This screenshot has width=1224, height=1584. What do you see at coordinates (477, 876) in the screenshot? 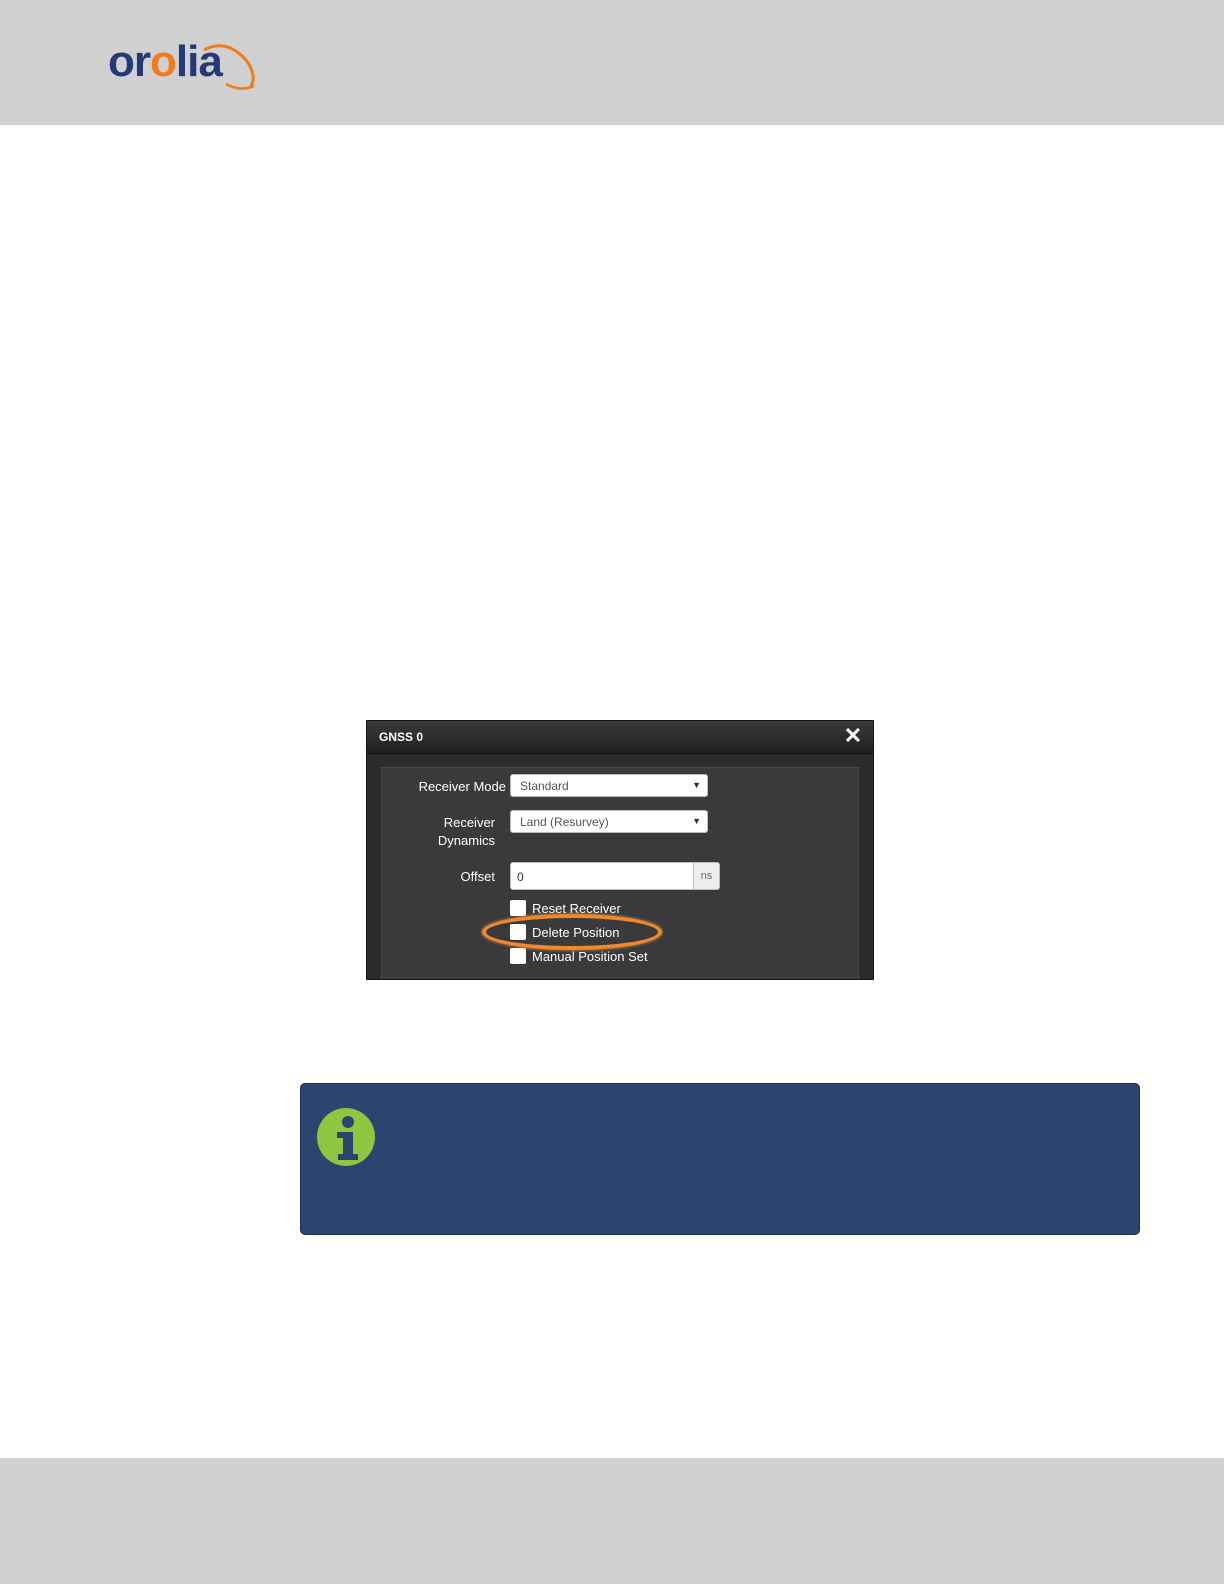
I see `offset-label: Offset` at bounding box center [477, 876].